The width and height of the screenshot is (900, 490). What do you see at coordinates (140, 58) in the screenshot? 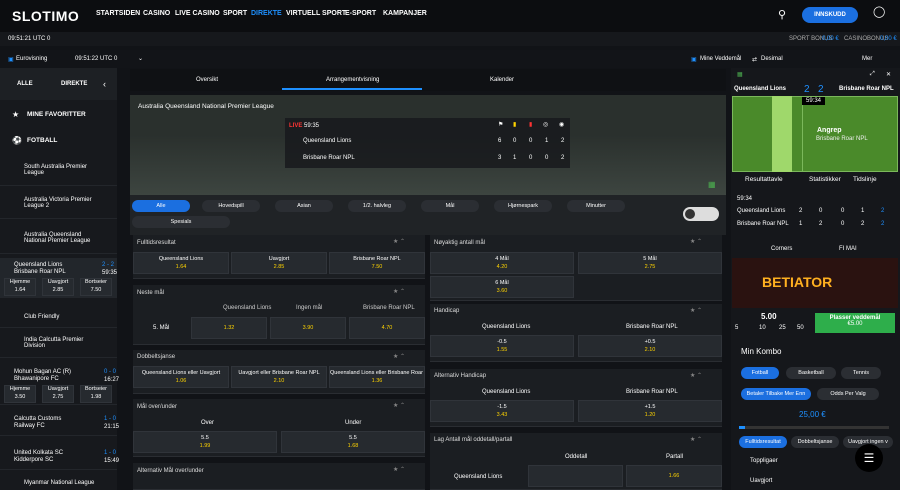
I see `chevron-down-icon: ⌄` at bounding box center [140, 58].